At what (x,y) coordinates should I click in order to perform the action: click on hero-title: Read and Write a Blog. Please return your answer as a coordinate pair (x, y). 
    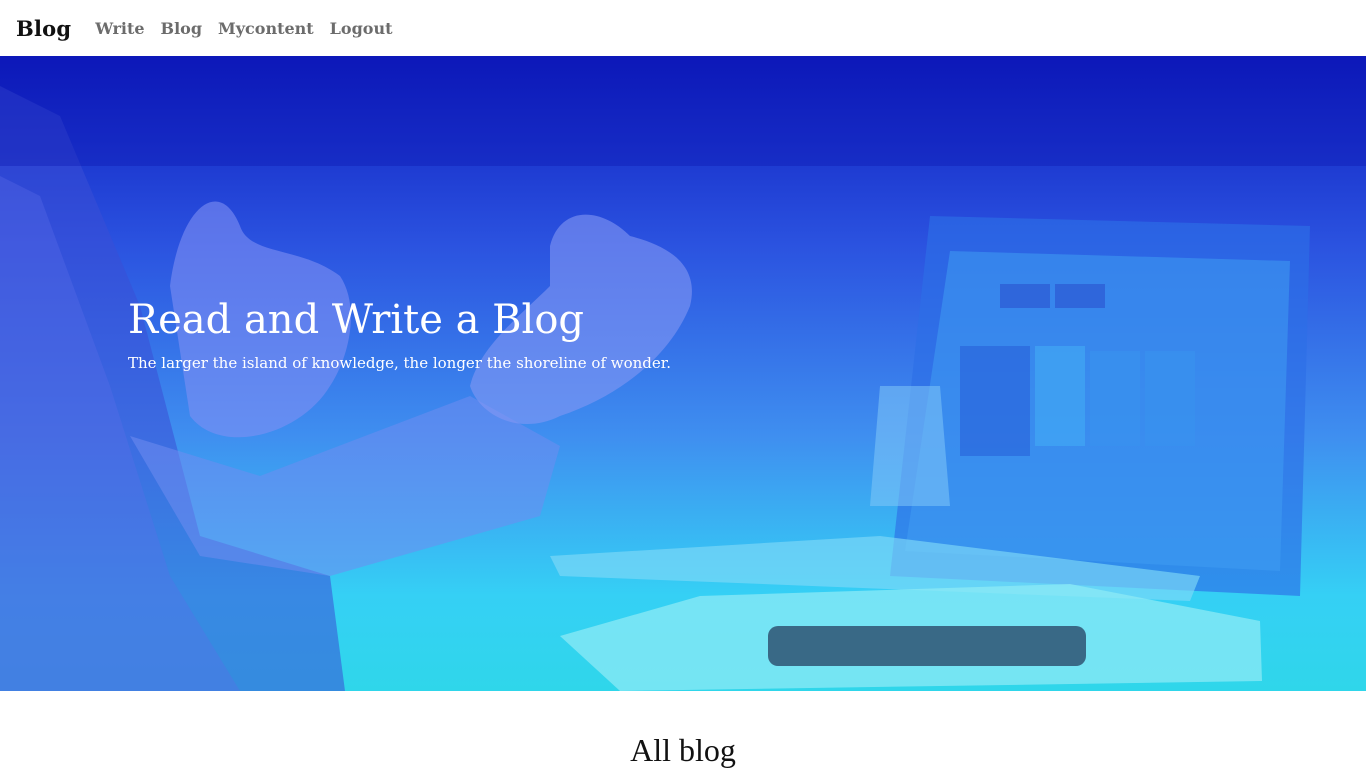
    Looking at the image, I should click on (356, 320).